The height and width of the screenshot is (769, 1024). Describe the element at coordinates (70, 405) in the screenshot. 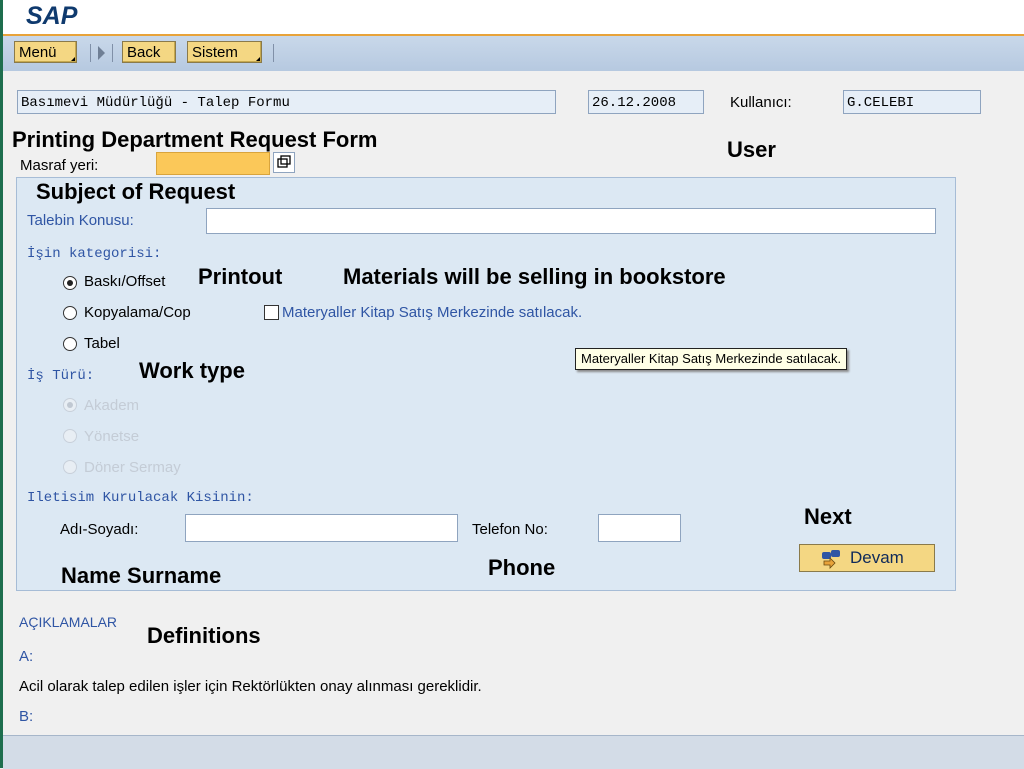

I see `radio-akadem` at that location.